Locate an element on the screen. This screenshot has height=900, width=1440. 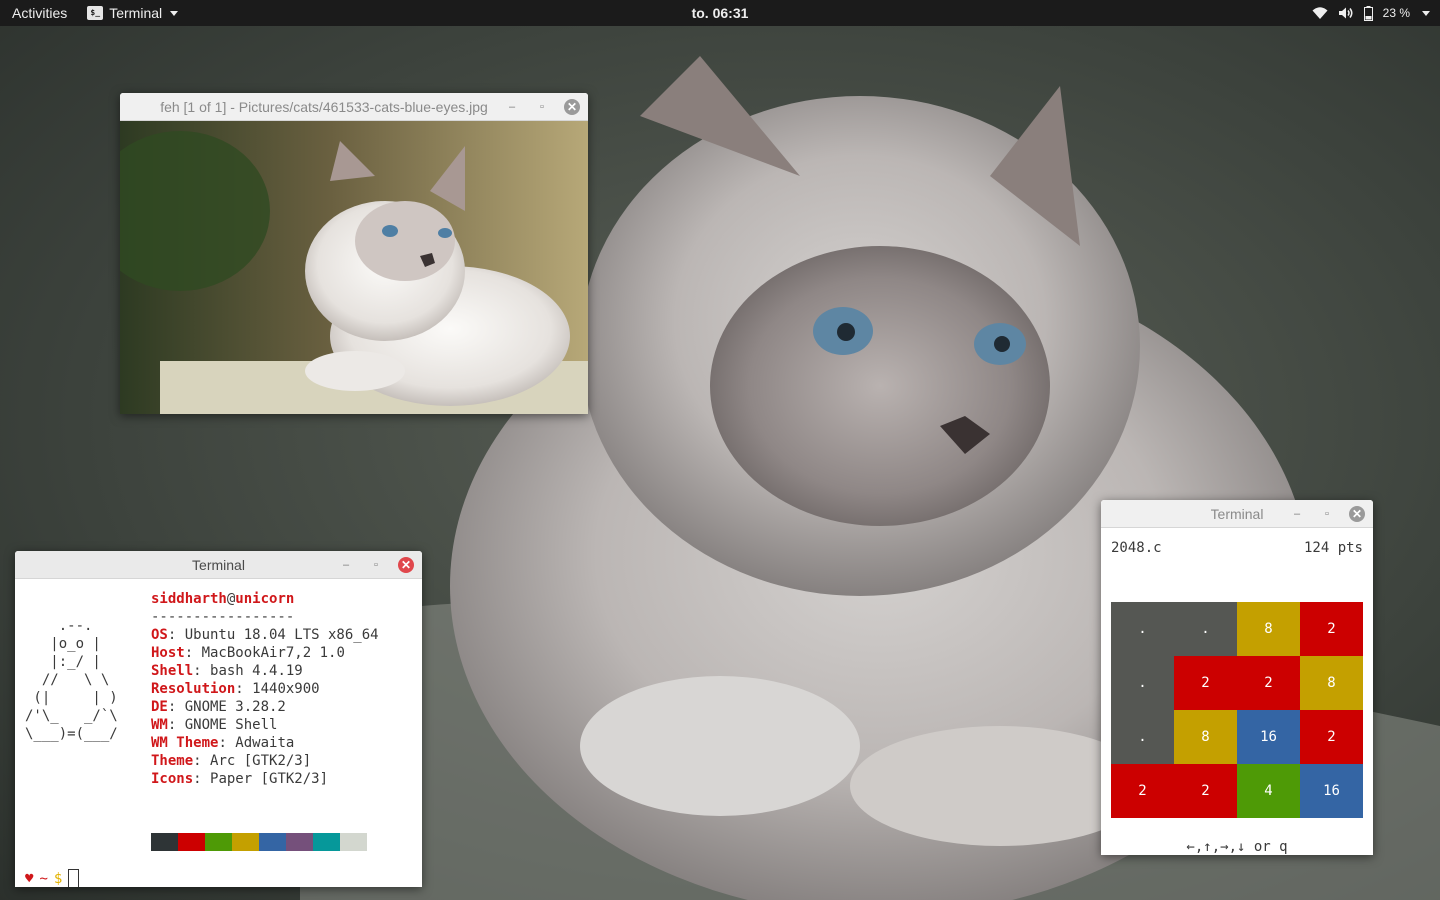
info-key: OS is located at coordinates (159, 635).